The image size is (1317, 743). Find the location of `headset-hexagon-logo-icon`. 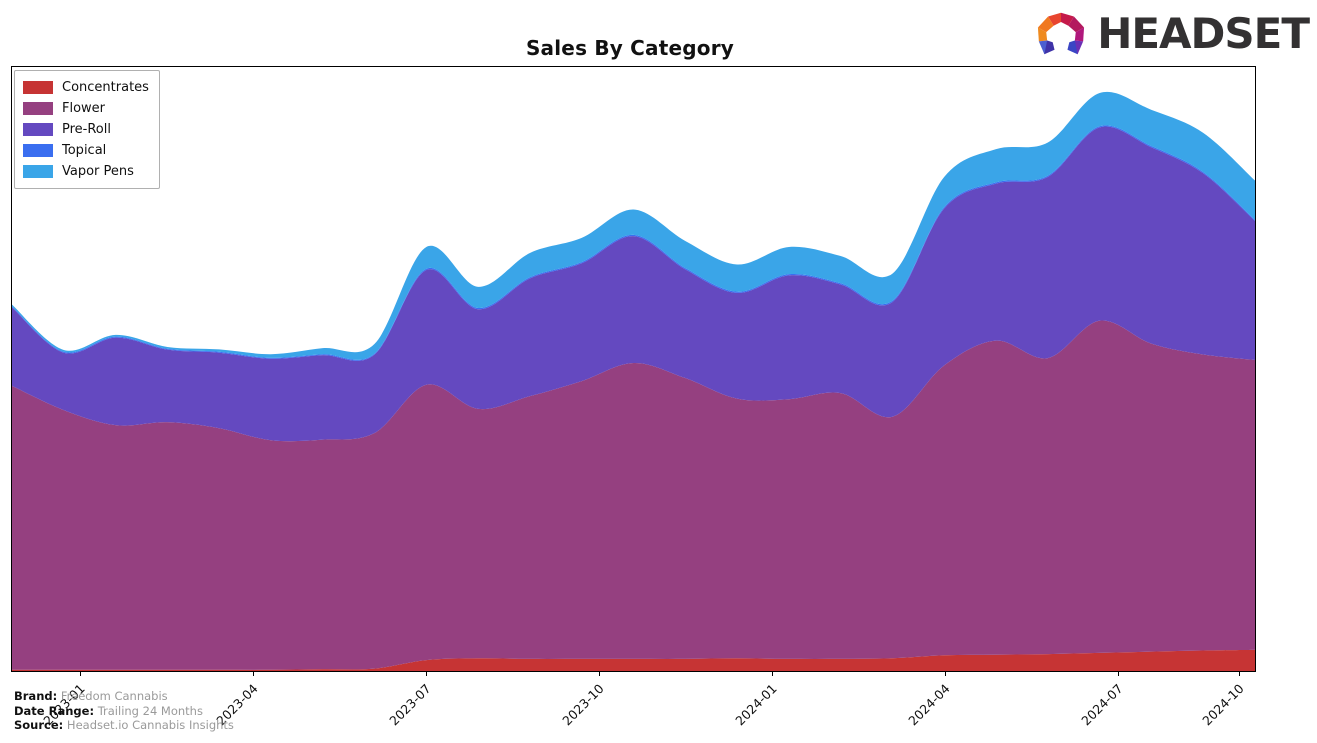

headset-hexagon-logo-icon is located at coordinates (1061, 33).